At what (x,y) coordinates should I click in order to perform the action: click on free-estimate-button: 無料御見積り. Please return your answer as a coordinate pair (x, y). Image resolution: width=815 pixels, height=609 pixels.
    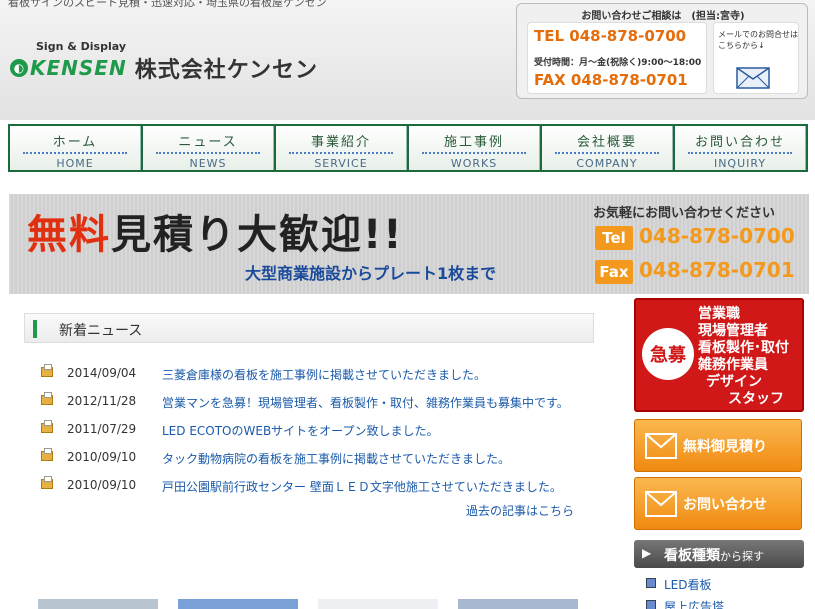
    Looking at the image, I should click on (718, 445).